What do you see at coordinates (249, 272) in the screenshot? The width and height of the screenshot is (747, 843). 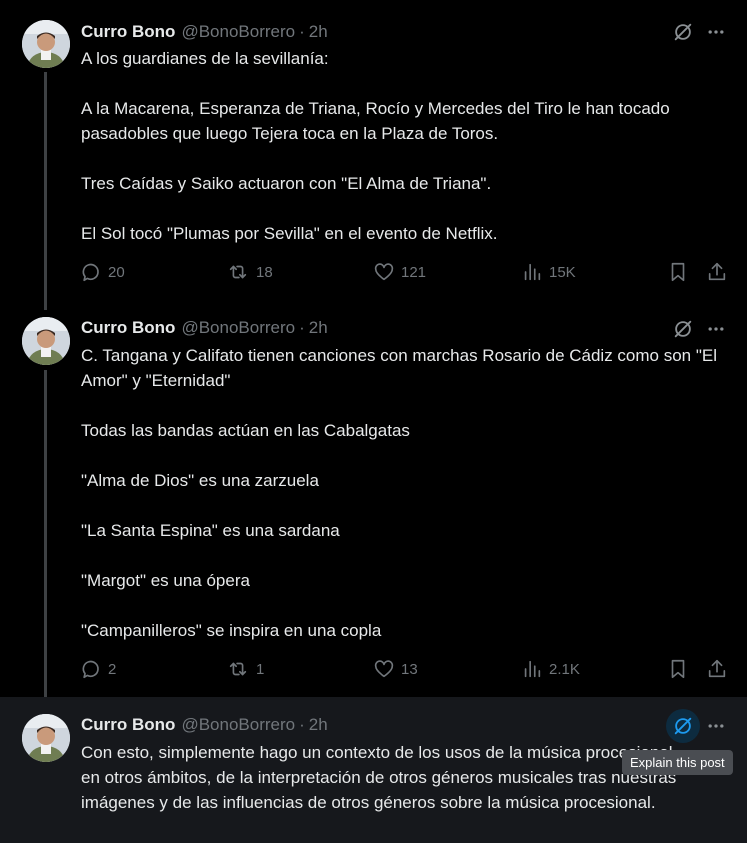 I see `repost-button: 18` at bounding box center [249, 272].